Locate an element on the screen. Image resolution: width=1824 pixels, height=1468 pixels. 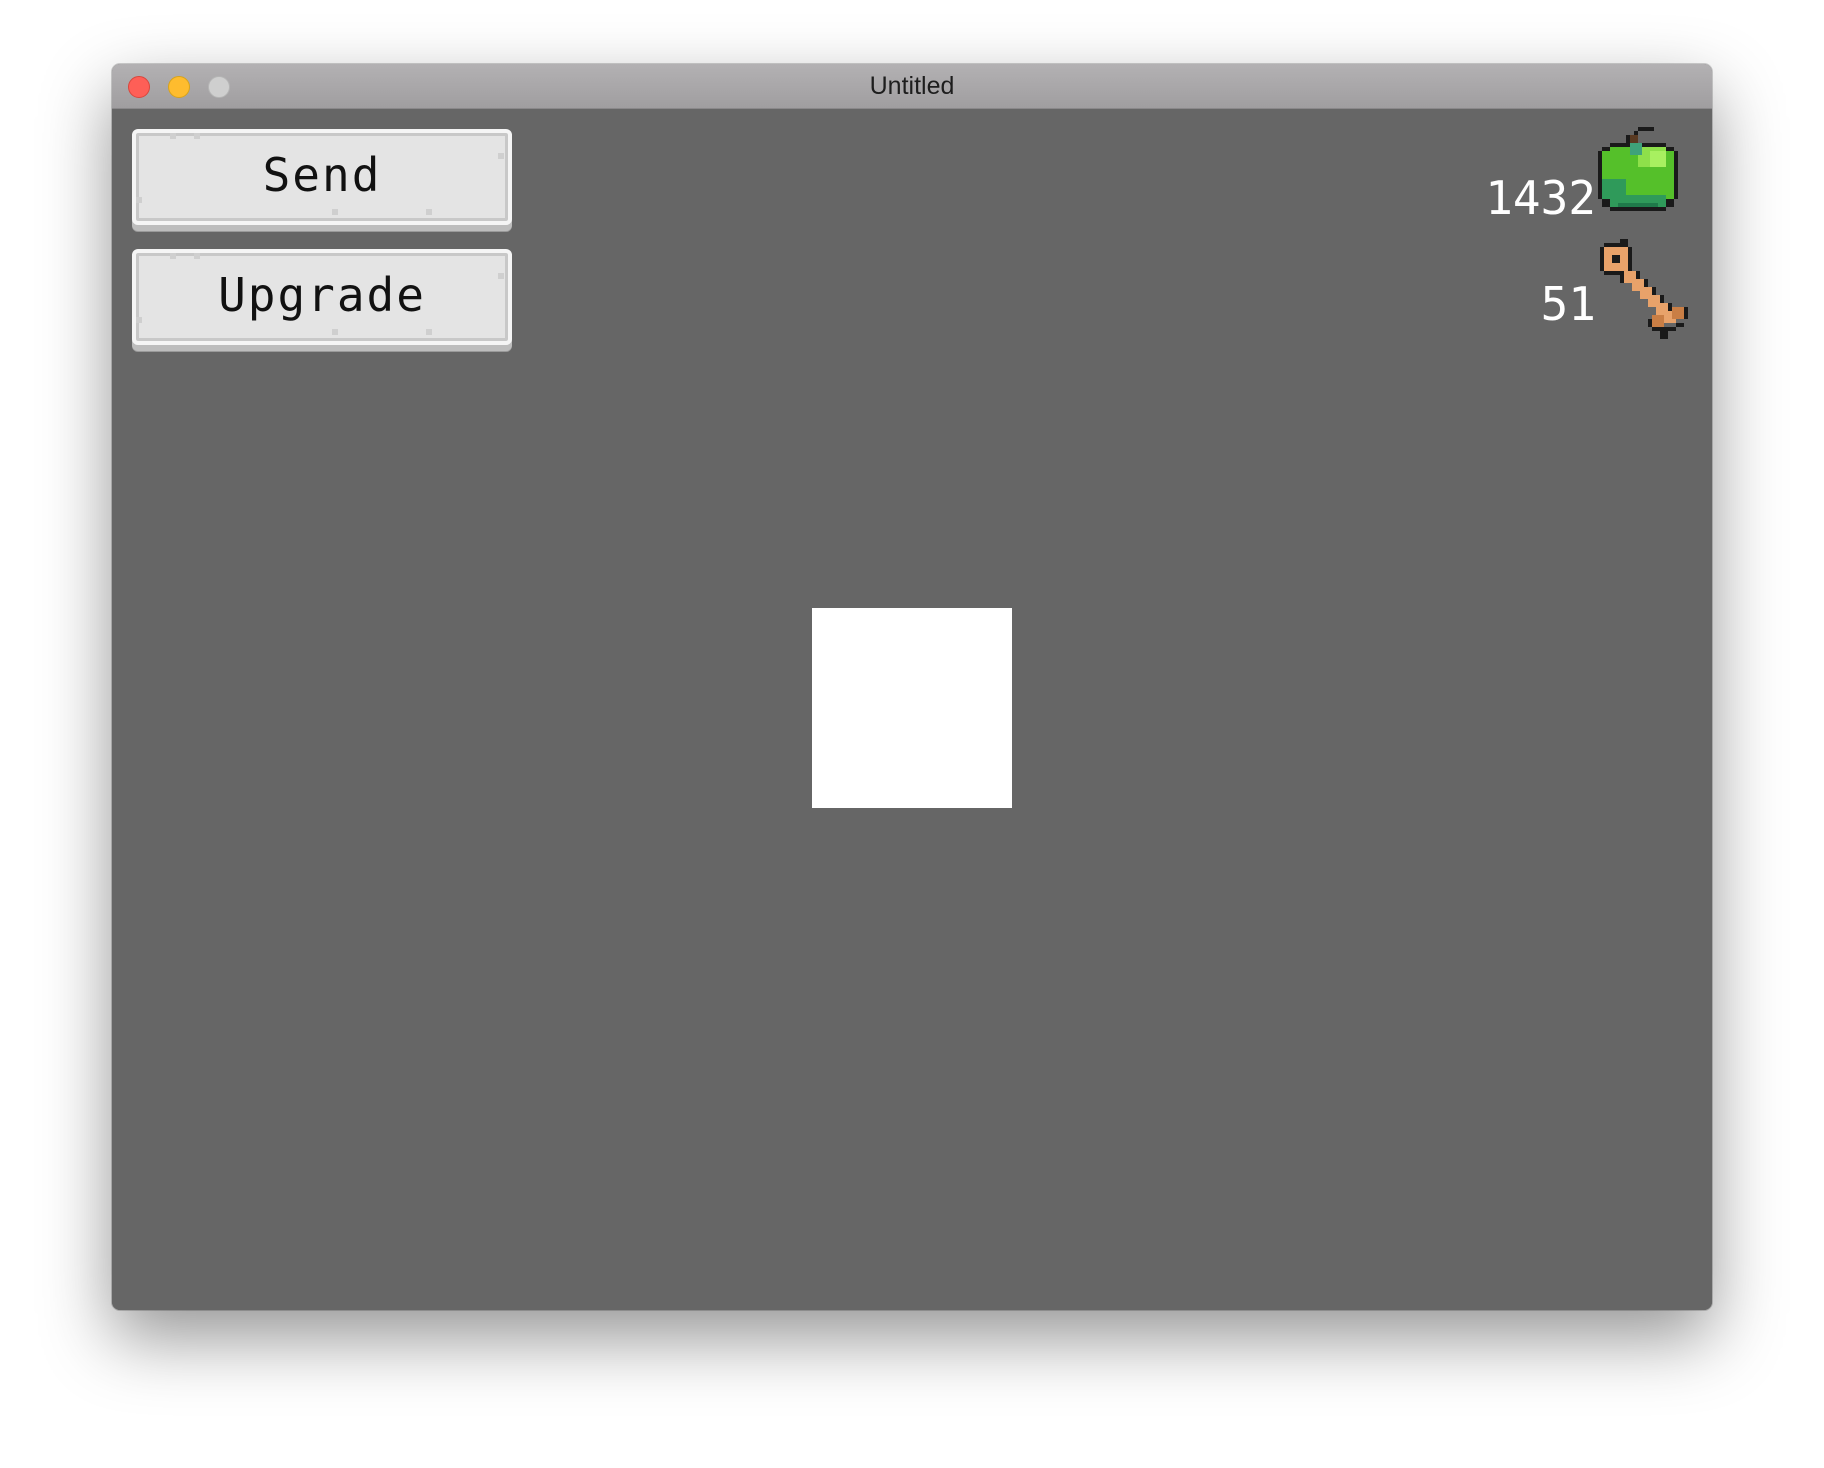
window-title: Untitled is located at coordinates (912, 86).